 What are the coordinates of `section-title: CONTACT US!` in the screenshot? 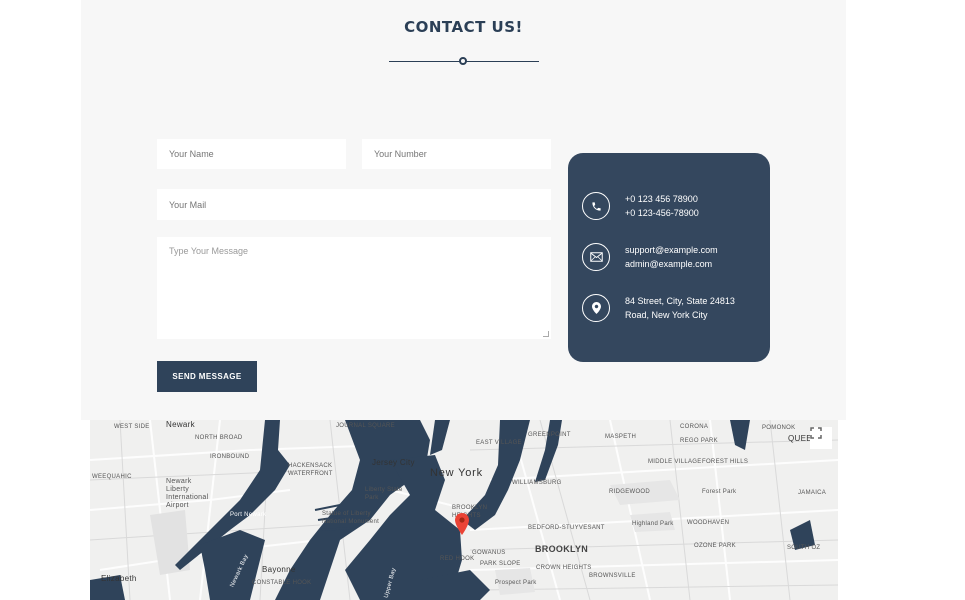 It's located at (463, 27).